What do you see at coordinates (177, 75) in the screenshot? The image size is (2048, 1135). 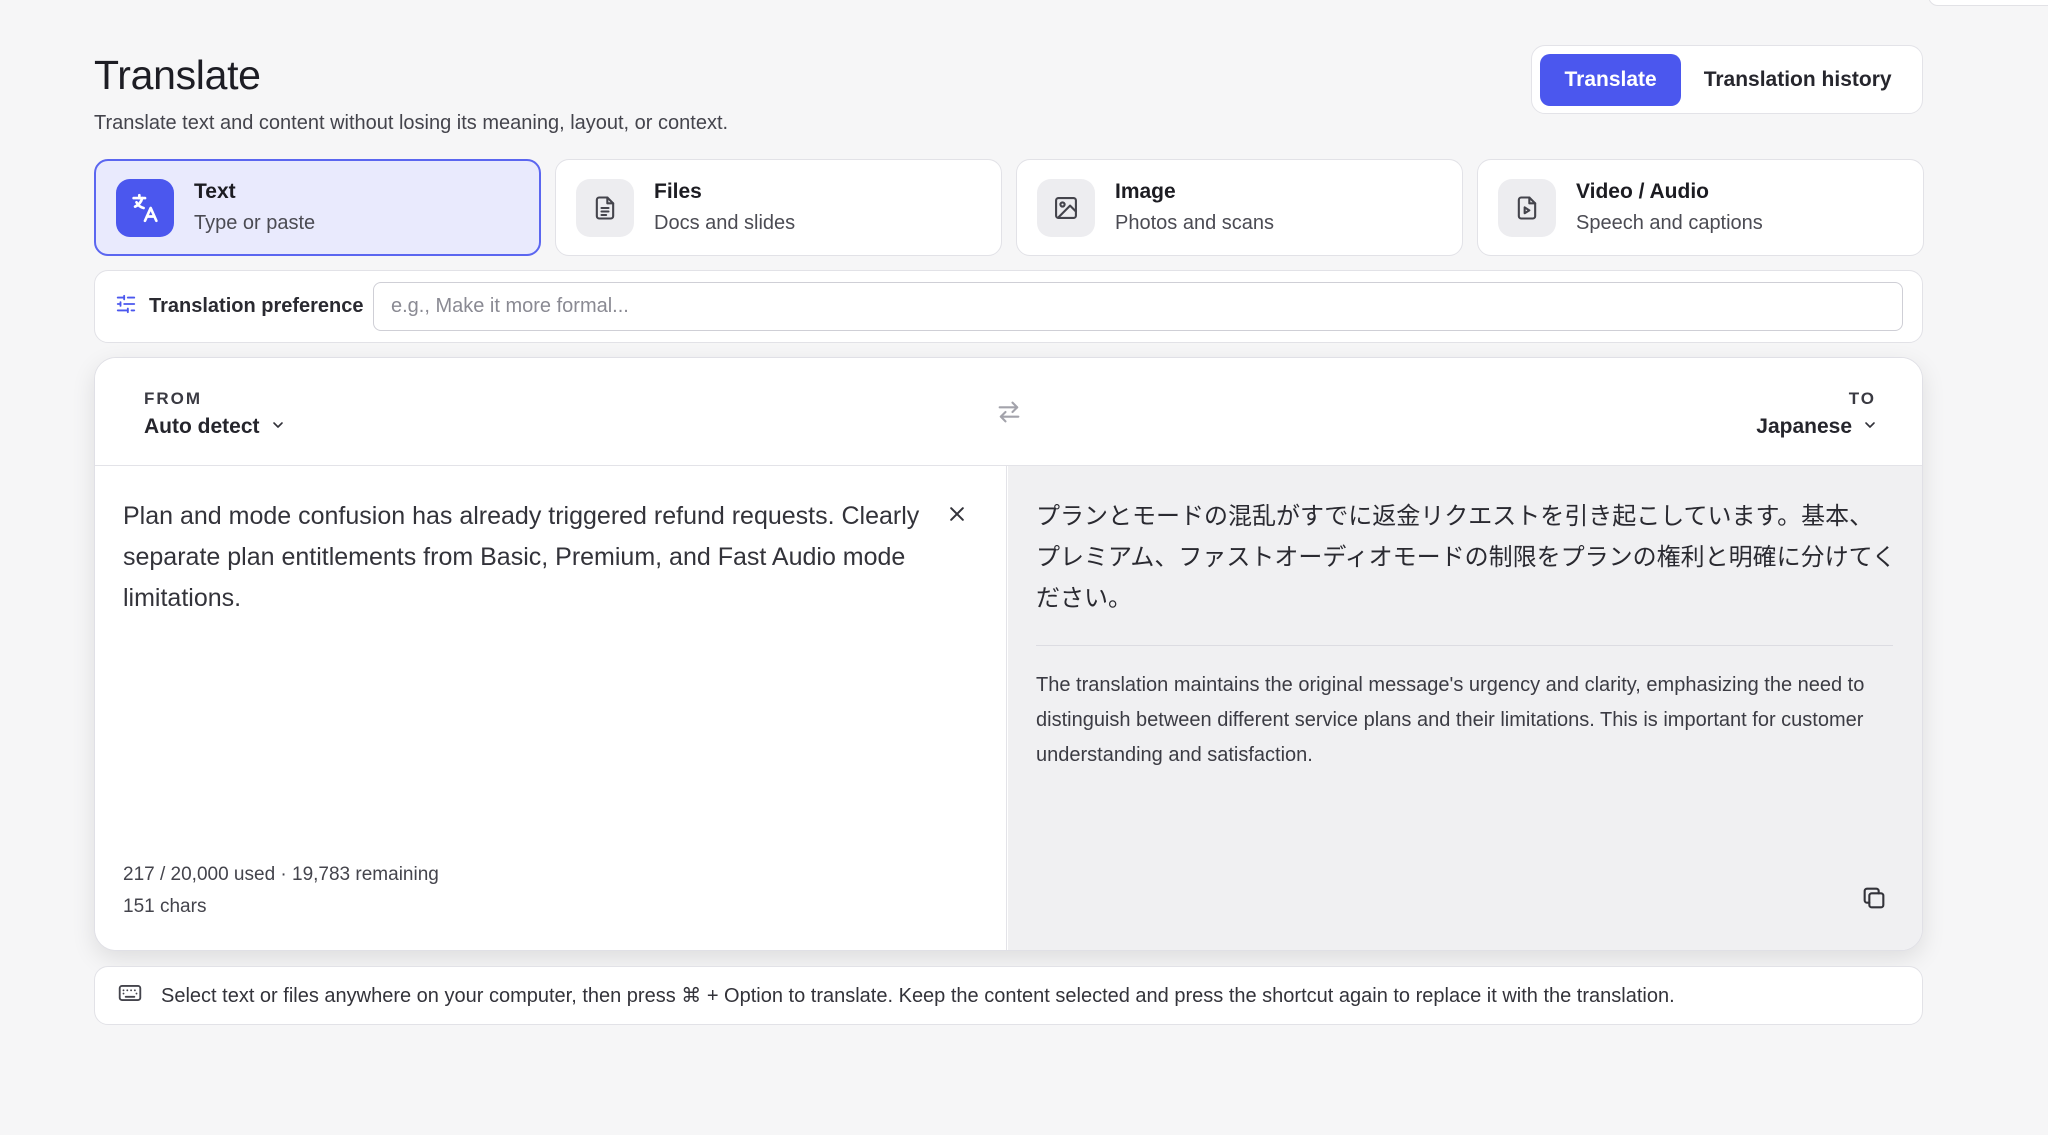 I see `page-title: Translate` at bounding box center [177, 75].